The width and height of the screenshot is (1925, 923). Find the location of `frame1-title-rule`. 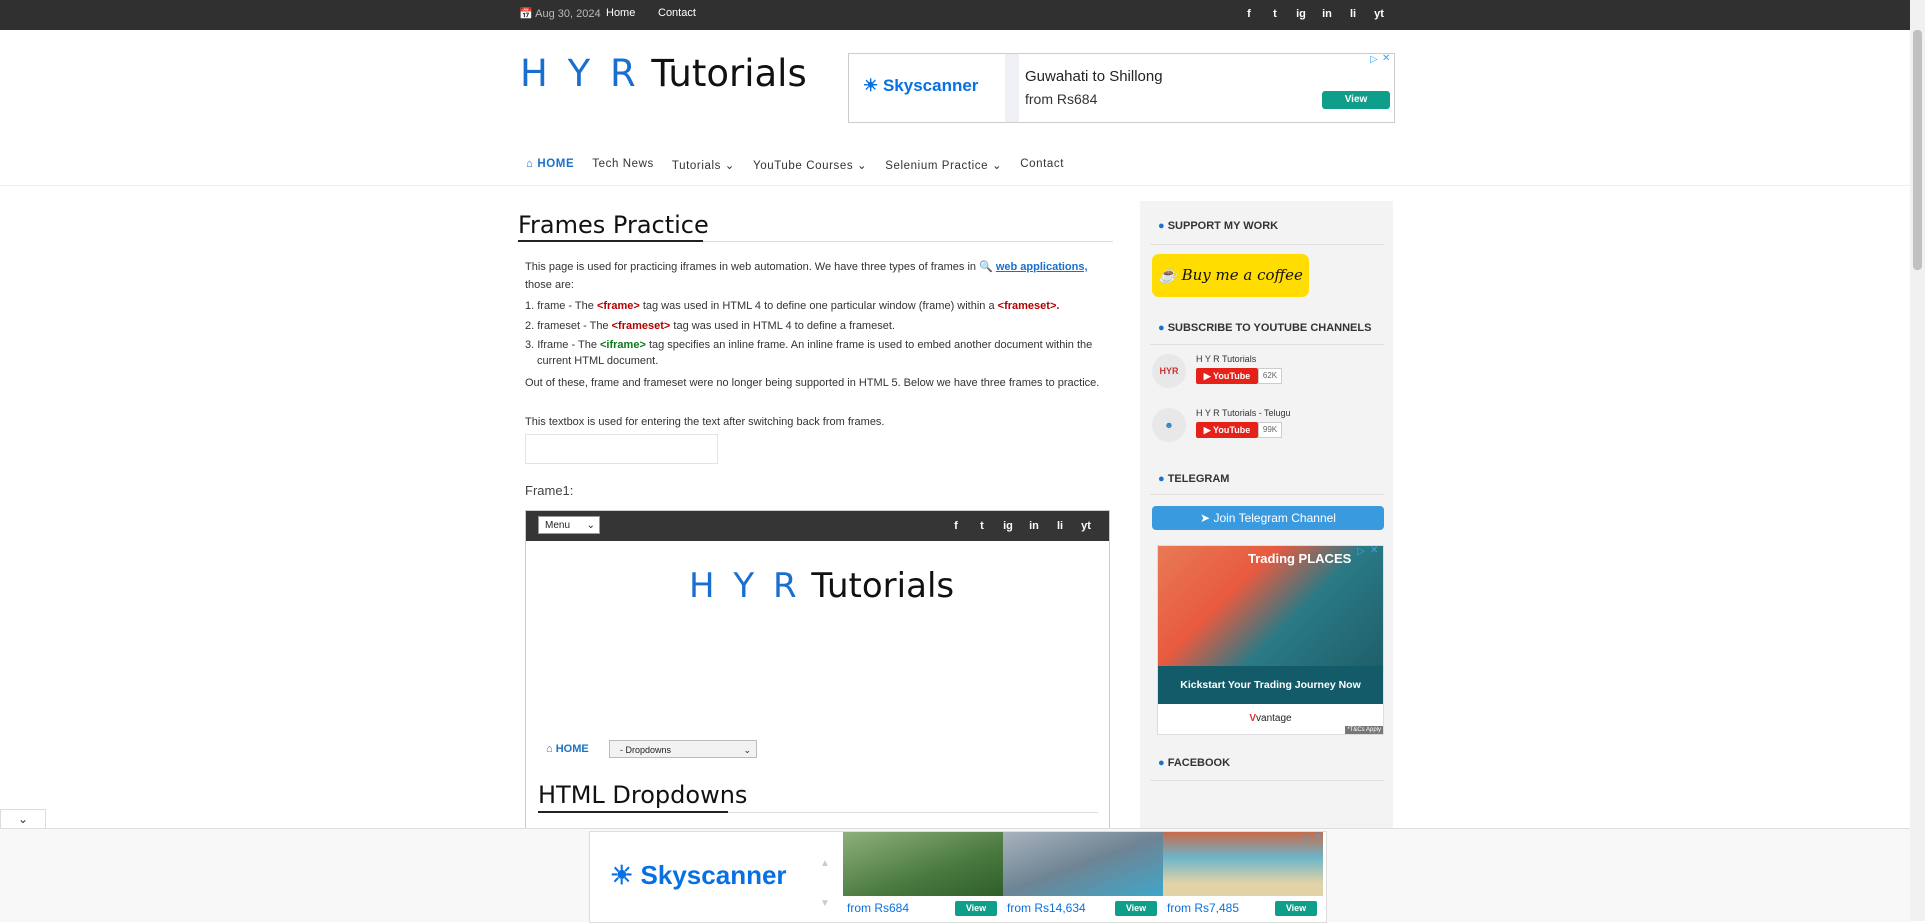

frame1-title-rule is located at coordinates (913, 812).